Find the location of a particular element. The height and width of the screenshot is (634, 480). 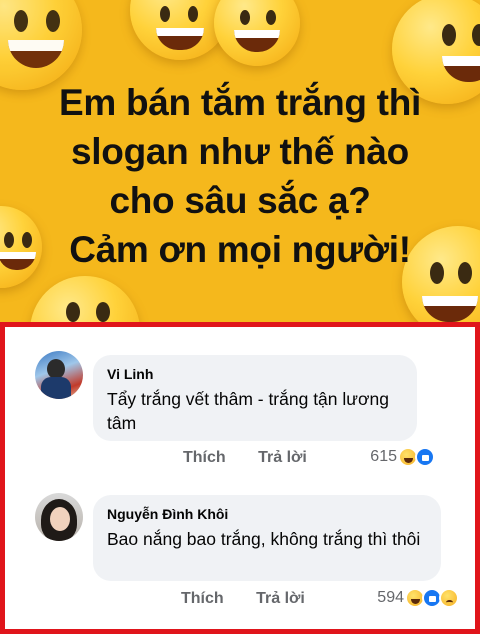

comment-author: Vi Linh is located at coordinates (255, 374).